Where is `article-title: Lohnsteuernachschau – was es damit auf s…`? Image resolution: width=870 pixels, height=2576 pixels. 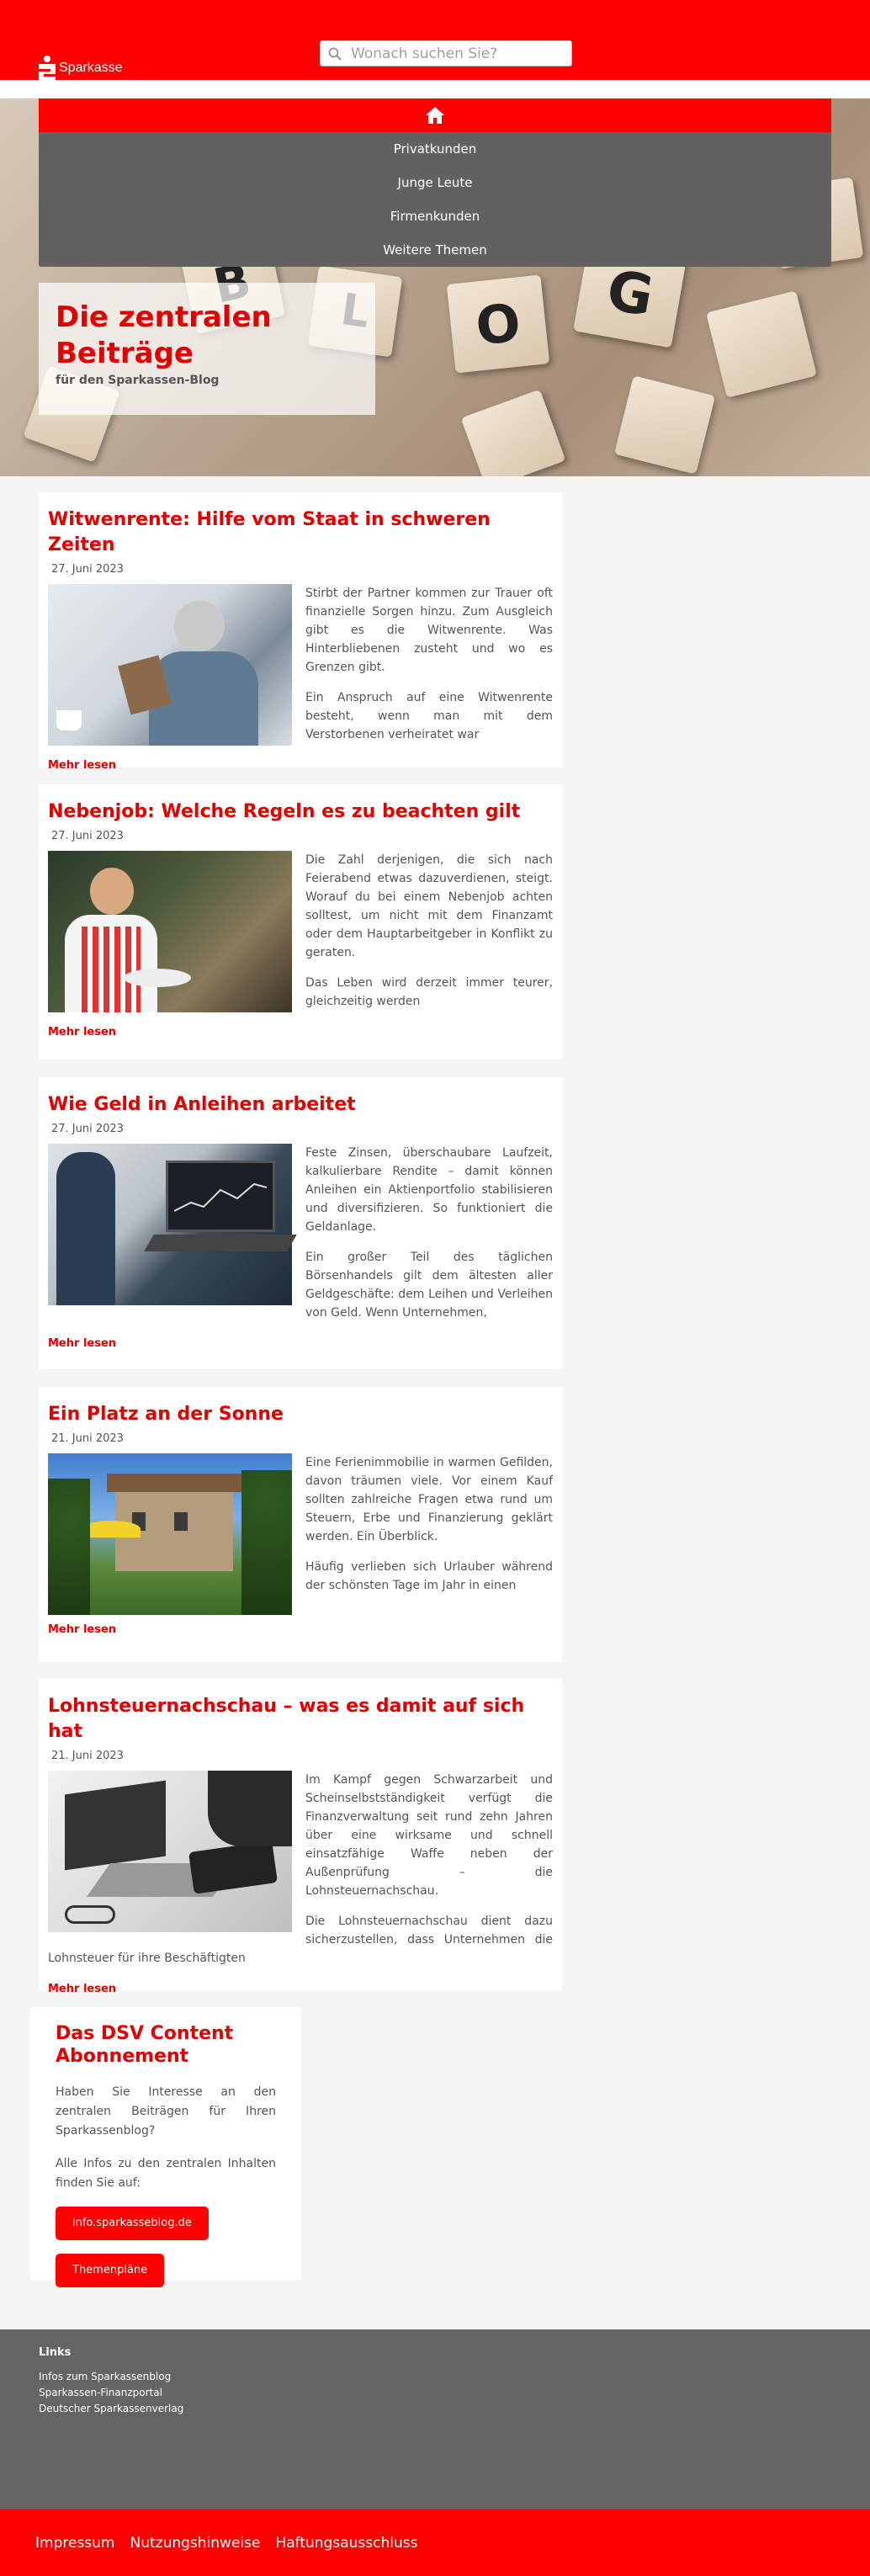 article-title: Lohnsteuernachschau – was es damit auf s… is located at coordinates (300, 1719).